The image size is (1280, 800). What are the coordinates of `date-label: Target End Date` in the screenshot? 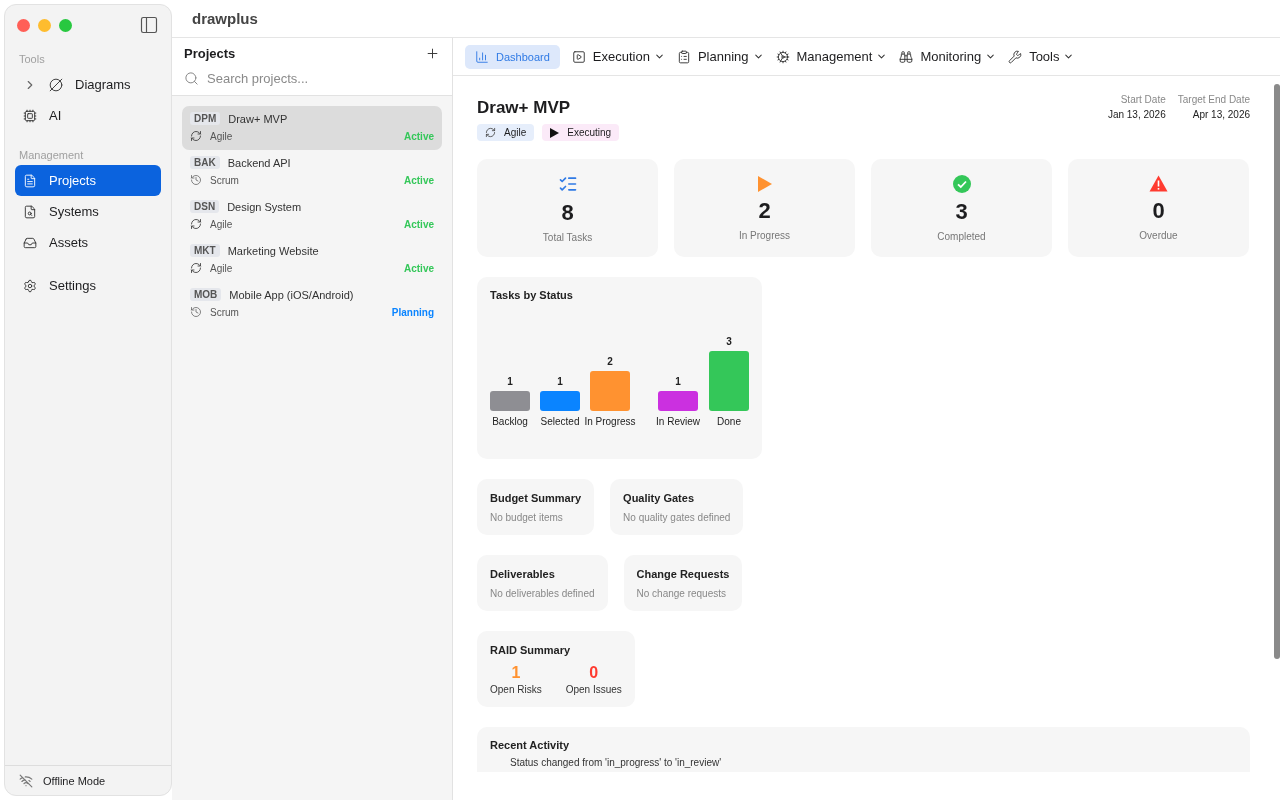 It's located at (1213, 99).